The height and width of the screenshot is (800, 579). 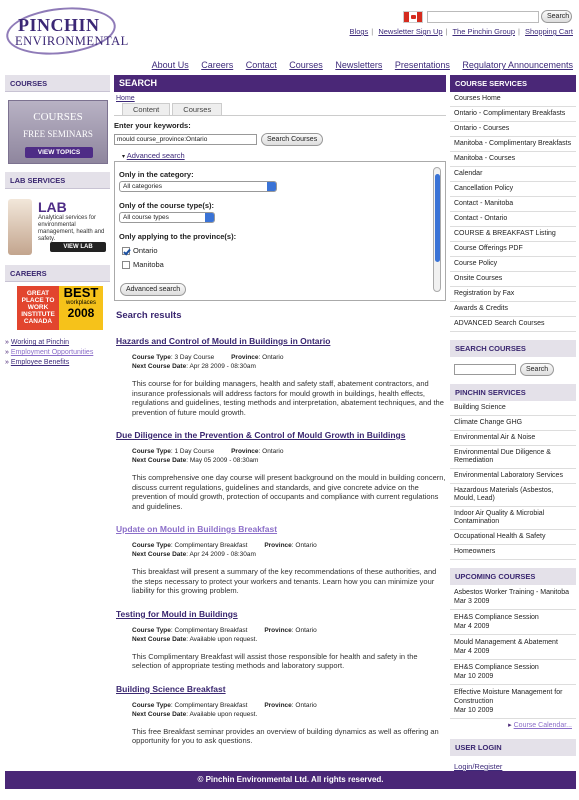 I want to click on panel-scrollbar, so click(x=437, y=229).